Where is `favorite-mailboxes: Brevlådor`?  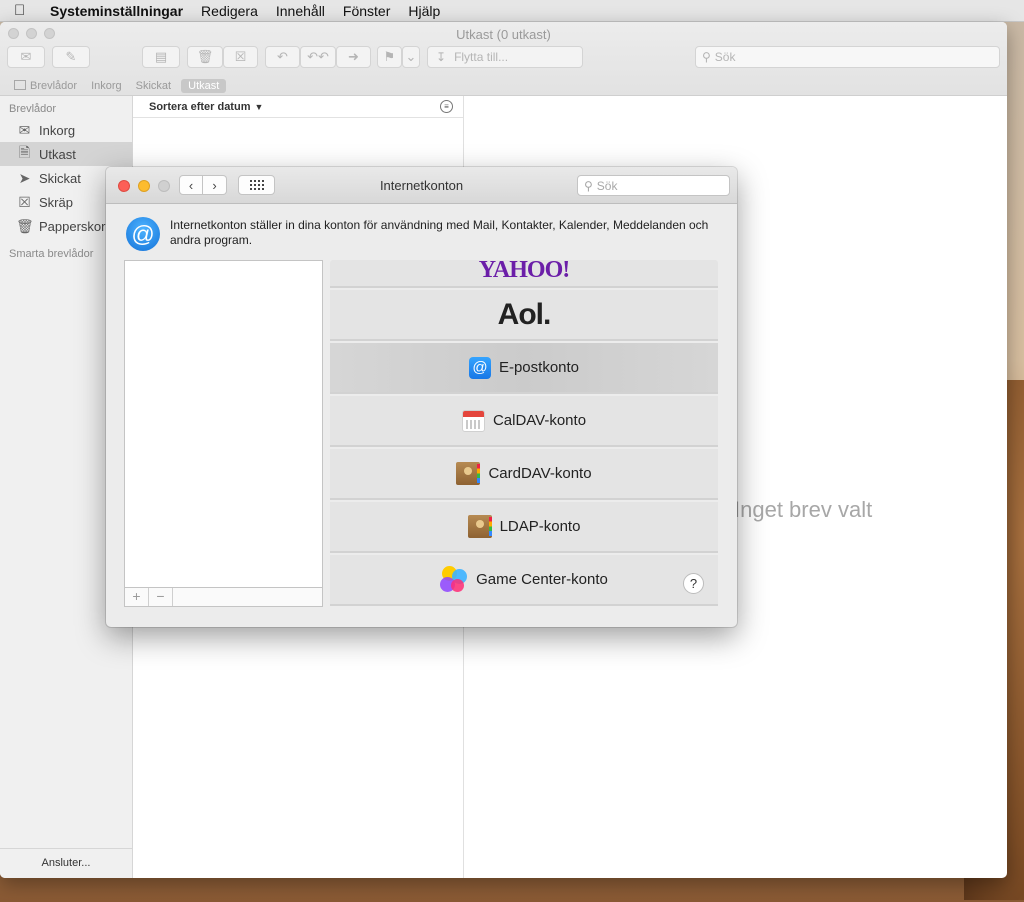 favorite-mailboxes: Brevlådor is located at coordinates (45, 86).